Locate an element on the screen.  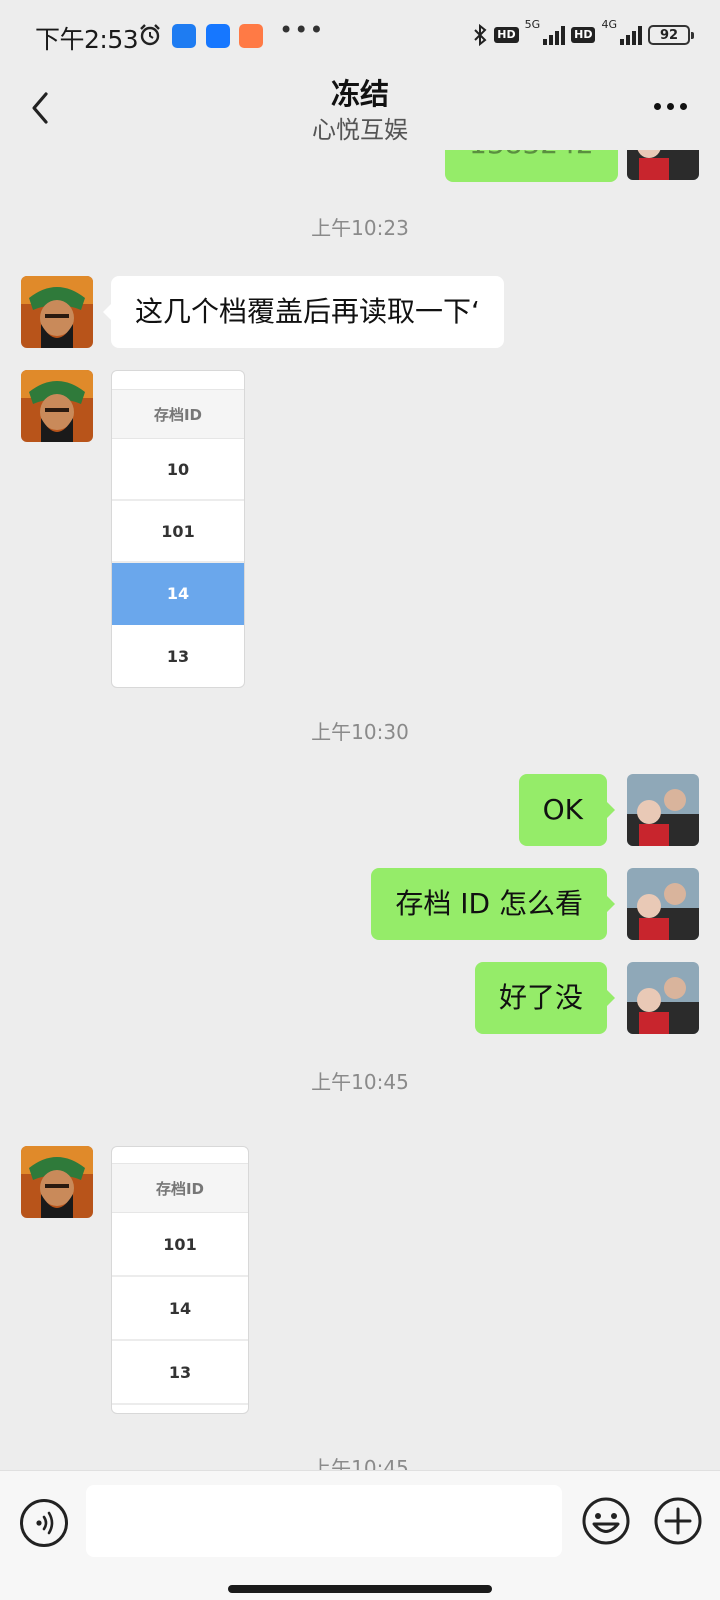
table-row: 14 is located at coordinates (180, 1309).